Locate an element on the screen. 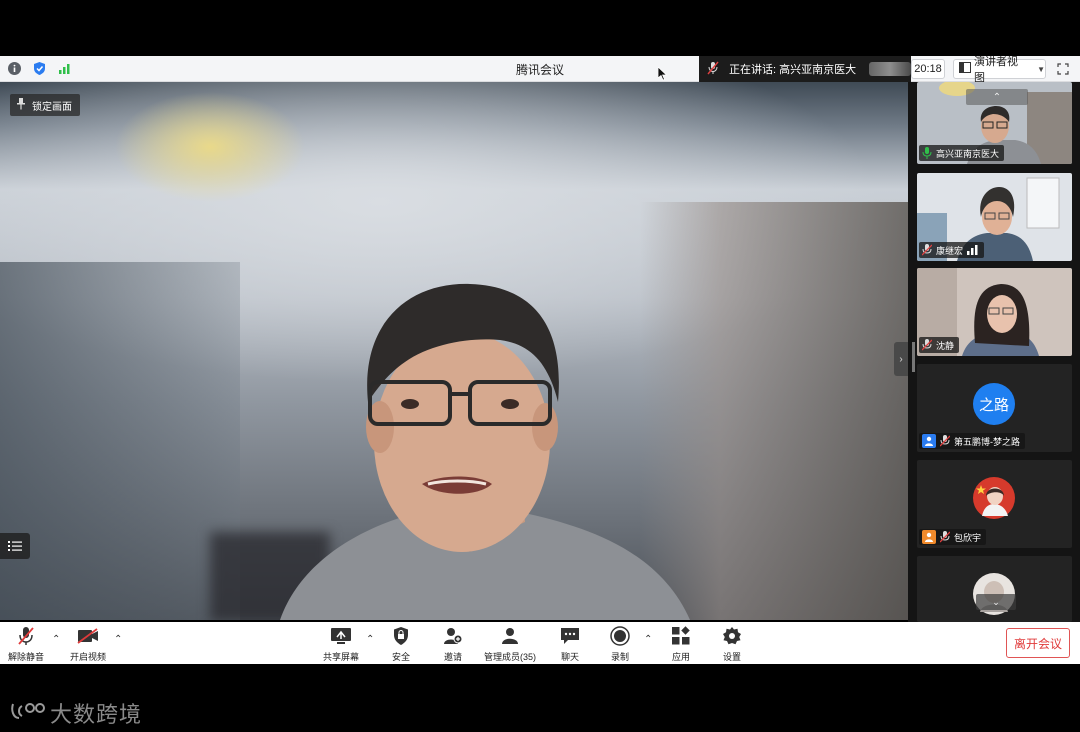 The width and height of the screenshot is (1080, 732). participant-tile: 康继宏 is located at coordinates (994, 217).